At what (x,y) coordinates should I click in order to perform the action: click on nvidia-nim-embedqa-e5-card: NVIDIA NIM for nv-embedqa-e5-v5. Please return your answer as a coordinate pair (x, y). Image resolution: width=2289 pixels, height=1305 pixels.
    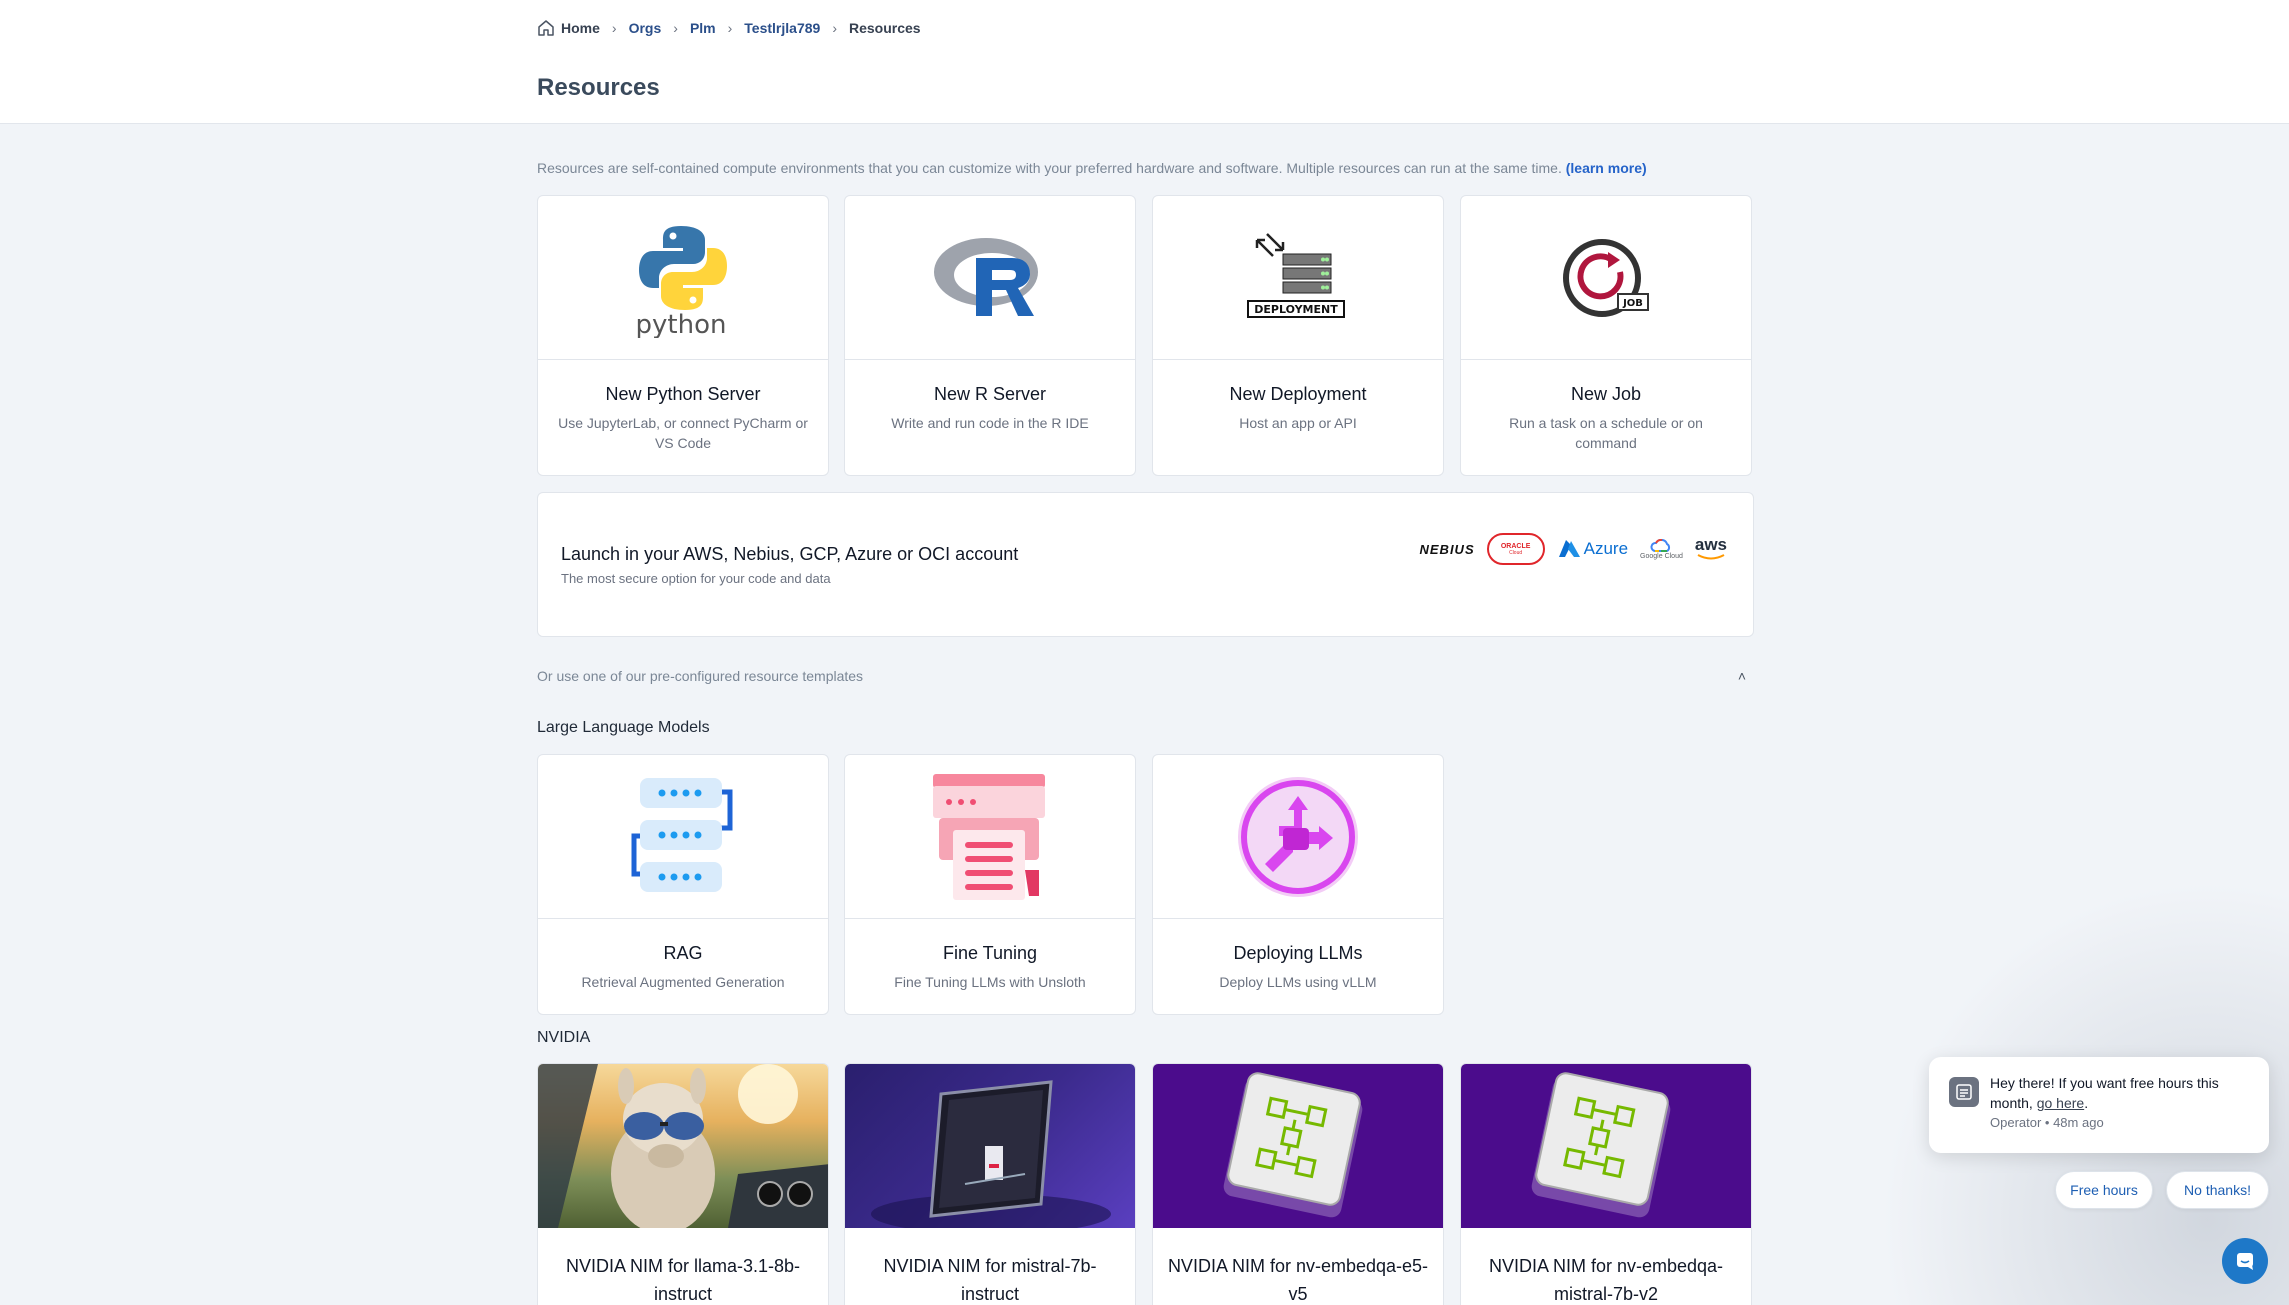
    Looking at the image, I should click on (1298, 1184).